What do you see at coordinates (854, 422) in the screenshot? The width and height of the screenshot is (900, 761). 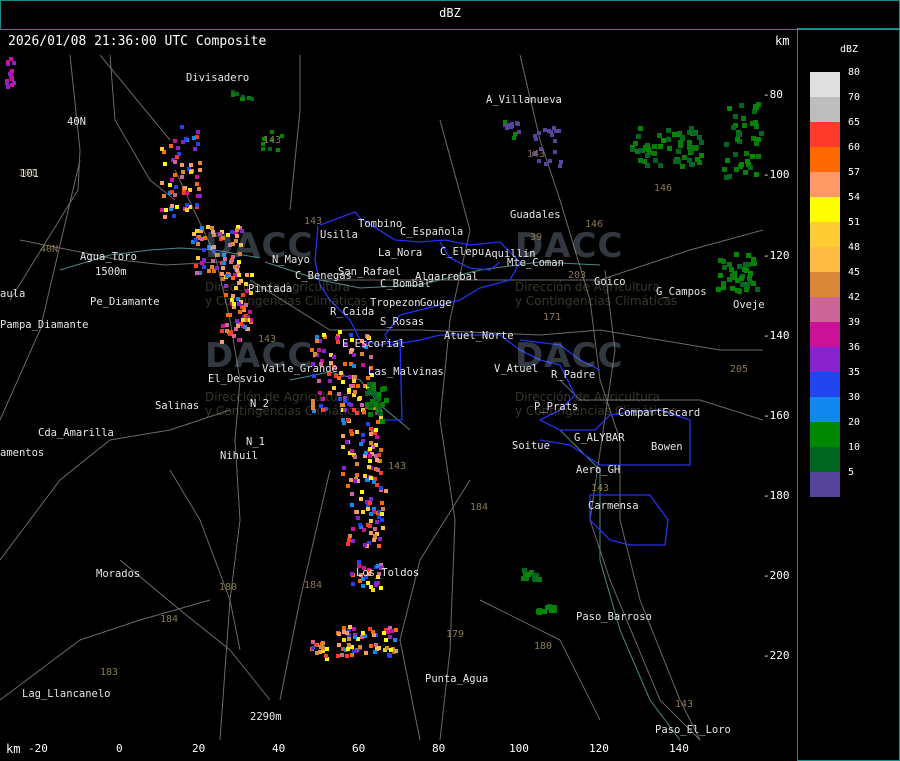 I see `legend-level-label: 20` at bounding box center [854, 422].